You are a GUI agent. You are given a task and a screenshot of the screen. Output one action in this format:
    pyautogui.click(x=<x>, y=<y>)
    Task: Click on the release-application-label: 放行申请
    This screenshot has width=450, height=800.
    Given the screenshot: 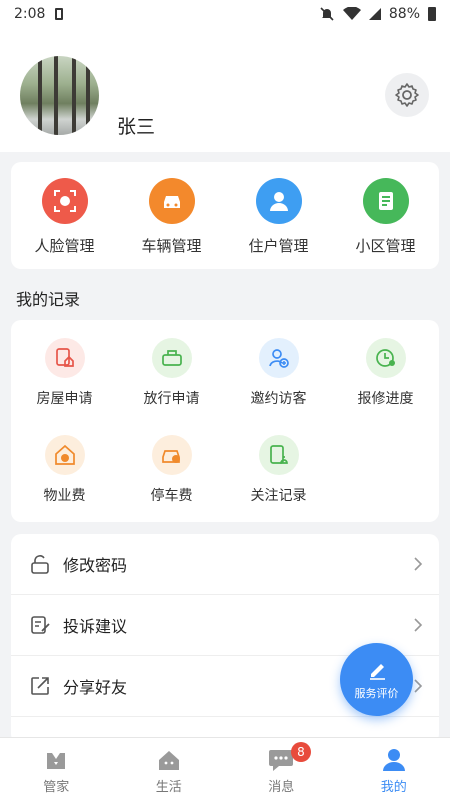 What is the action you would take?
    pyautogui.click(x=171, y=399)
    